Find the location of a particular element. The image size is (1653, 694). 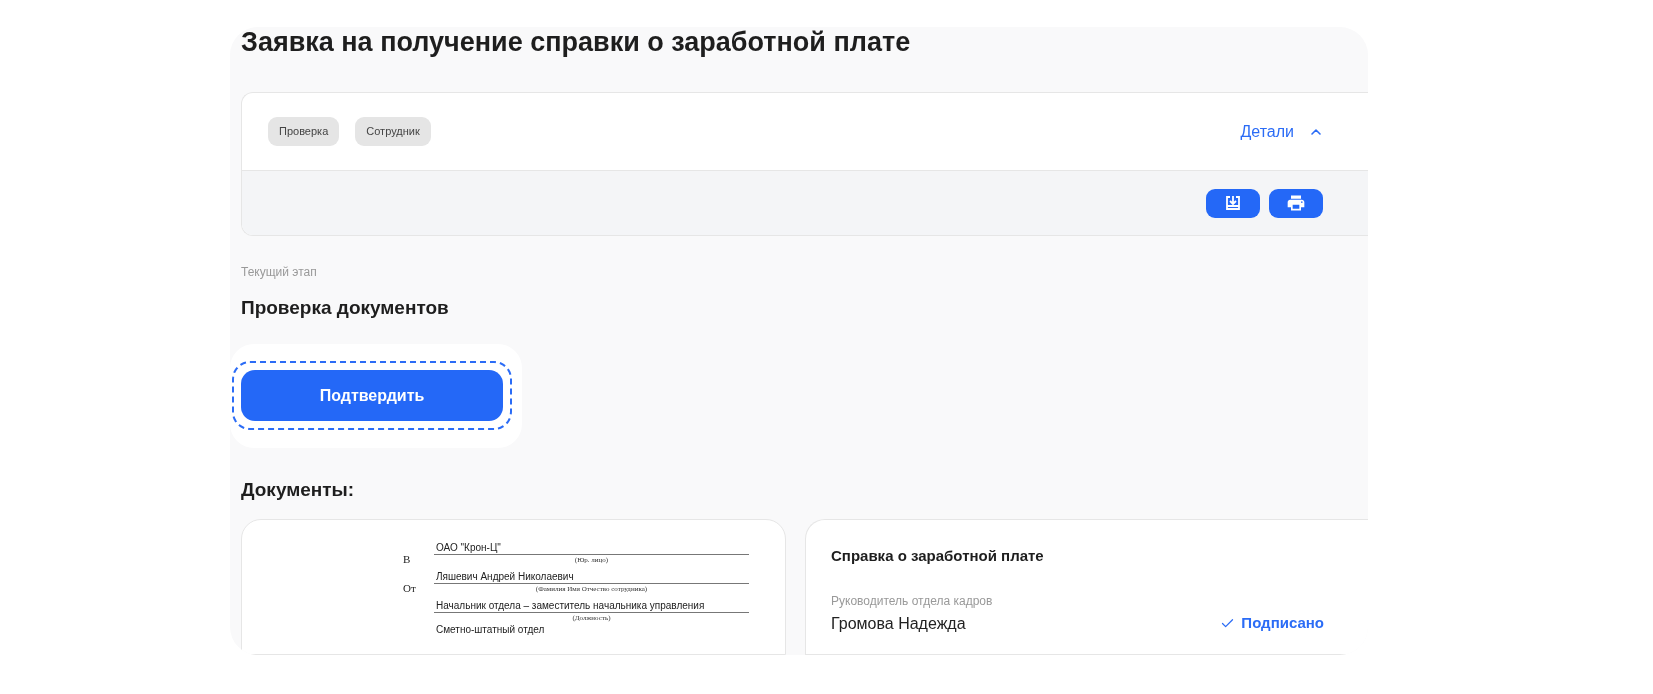

documents-heading: Документы: is located at coordinates (298, 489).